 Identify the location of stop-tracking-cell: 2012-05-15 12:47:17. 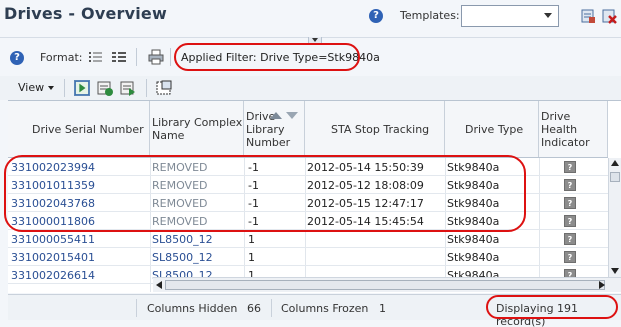
(365, 203).